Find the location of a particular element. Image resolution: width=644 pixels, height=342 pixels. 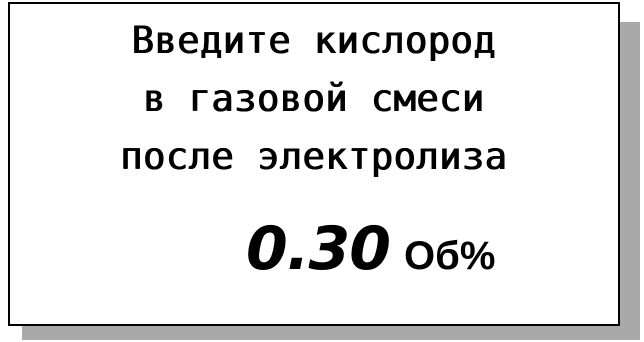

oxygen-value-field: 0.30 is located at coordinates (318, 249).